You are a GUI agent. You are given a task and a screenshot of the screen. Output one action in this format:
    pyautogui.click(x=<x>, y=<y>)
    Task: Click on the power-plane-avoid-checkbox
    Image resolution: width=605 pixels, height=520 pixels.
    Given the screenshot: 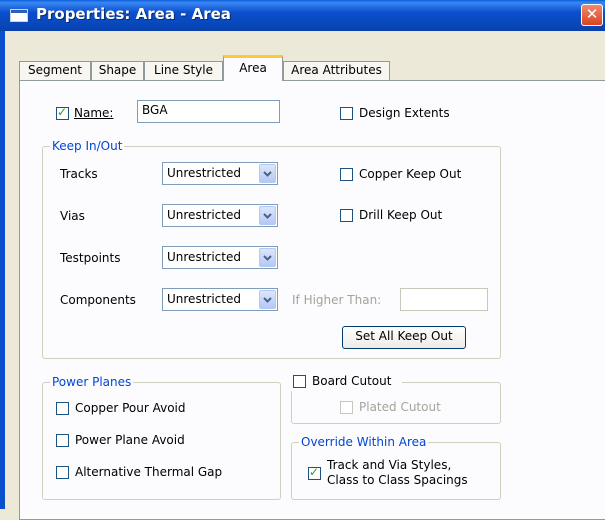 What is the action you would take?
    pyautogui.click(x=62, y=440)
    